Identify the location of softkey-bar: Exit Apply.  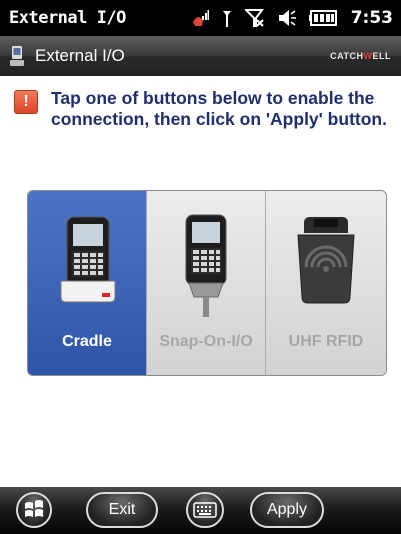
(200, 510).